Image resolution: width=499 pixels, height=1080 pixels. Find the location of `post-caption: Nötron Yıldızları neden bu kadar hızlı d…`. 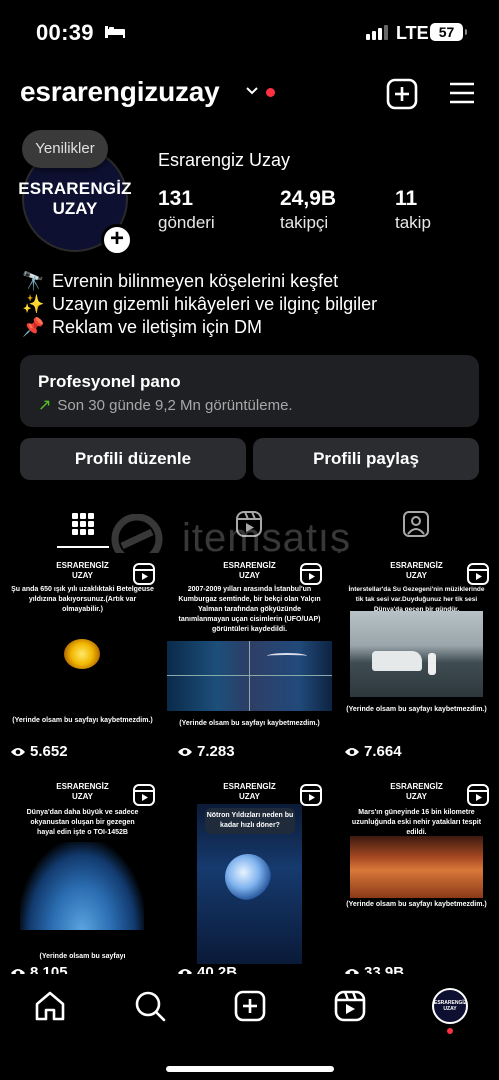

post-caption: Nötron Yıldızları neden bu kadar hızlı d… is located at coordinates (250, 821).